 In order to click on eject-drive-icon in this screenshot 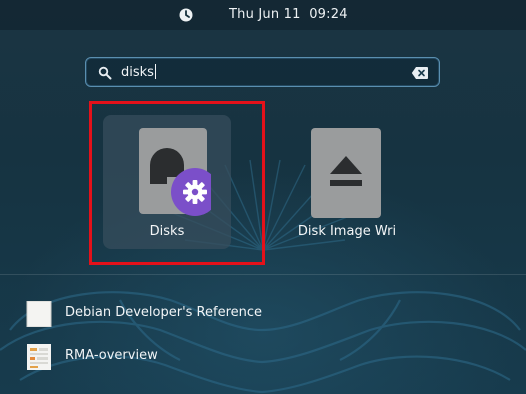, I will do `click(346, 173)`.